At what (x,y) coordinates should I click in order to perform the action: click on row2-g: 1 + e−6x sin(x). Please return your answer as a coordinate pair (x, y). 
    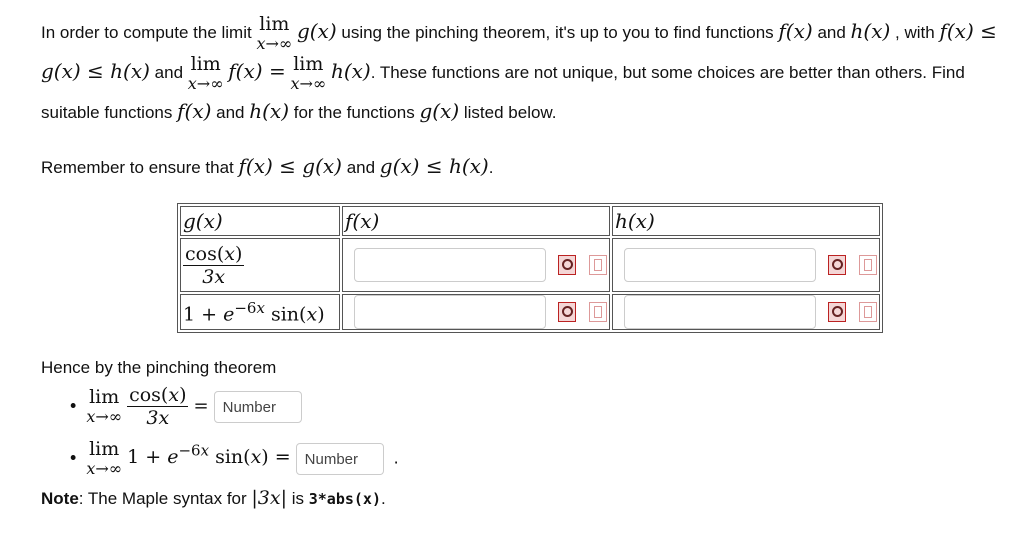
    Looking at the image, I should click on (260, 312).